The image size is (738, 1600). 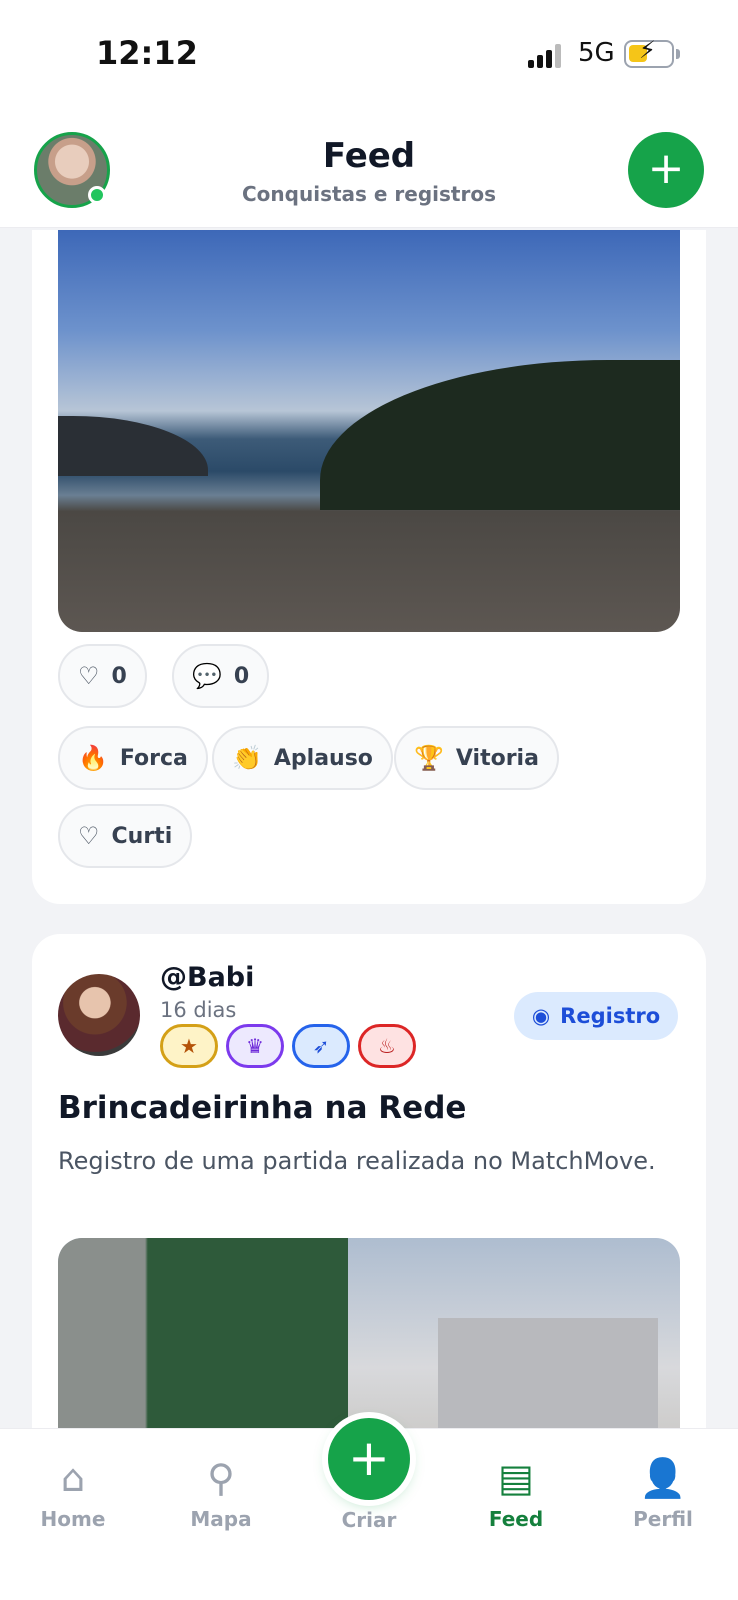 I want to click on nav-map: ⚲ Mapa, so click(x=221, y=1493).